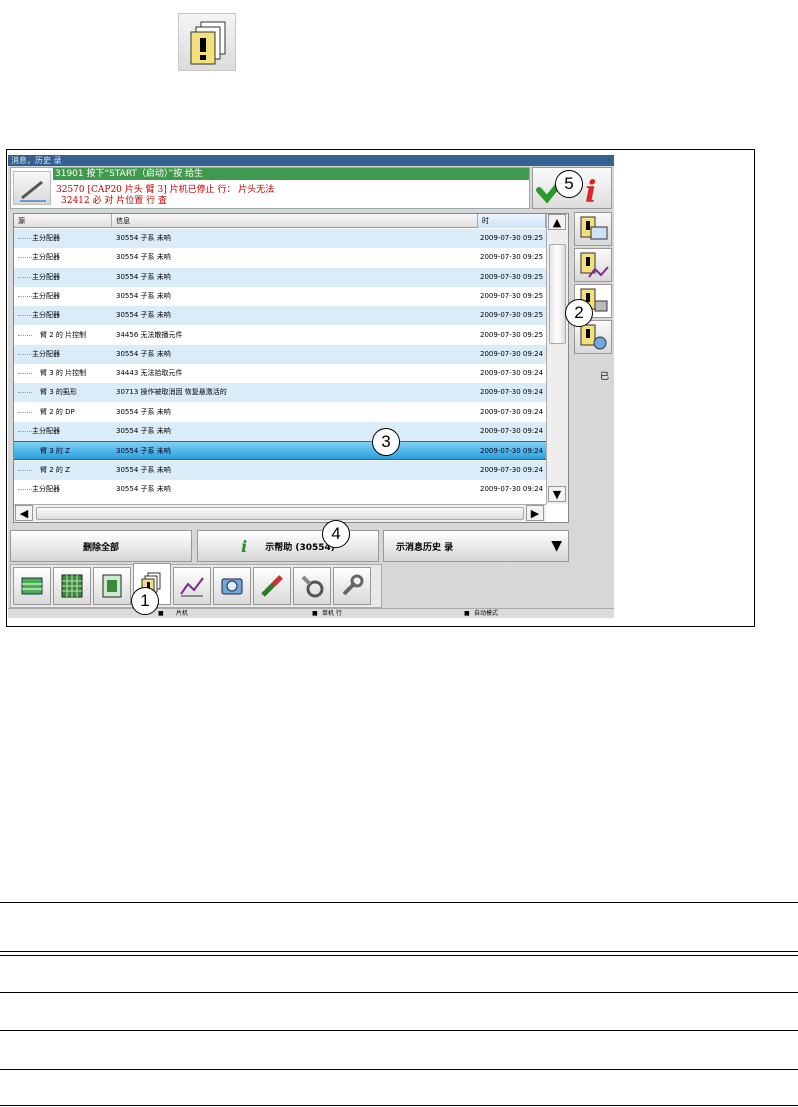  I want to click on scroll-down-arrow-icon: ▼, so click(557, 494).